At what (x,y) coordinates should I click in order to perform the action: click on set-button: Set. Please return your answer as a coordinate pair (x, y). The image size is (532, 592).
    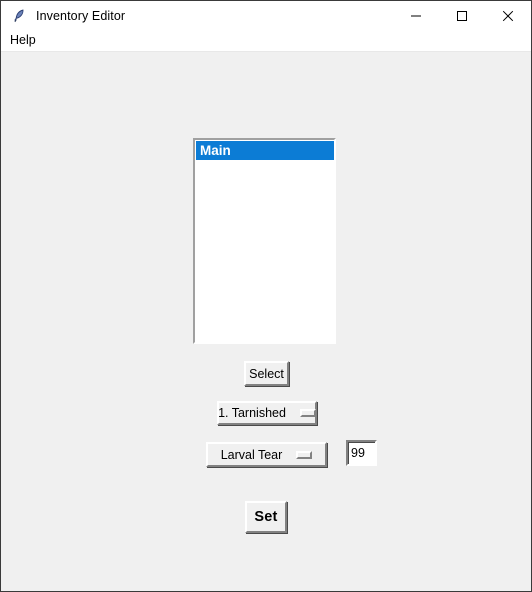
    Looking at the image, I should click on (266, 517).